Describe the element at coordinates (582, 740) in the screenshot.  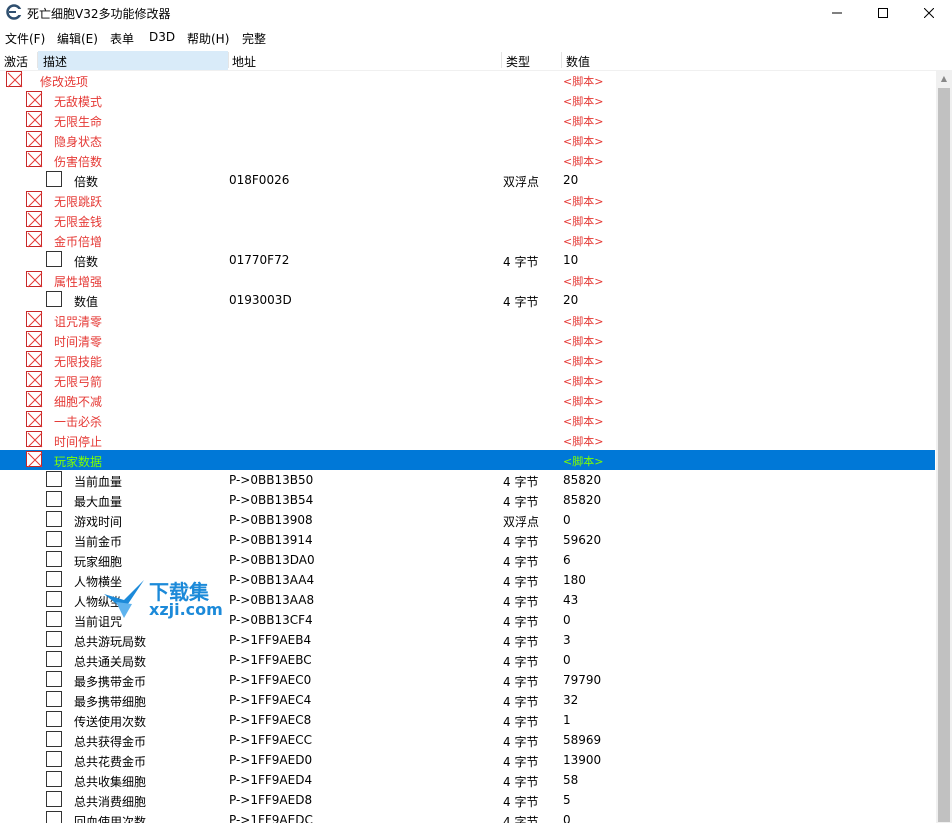
I see `row-value: 58969` at that location.